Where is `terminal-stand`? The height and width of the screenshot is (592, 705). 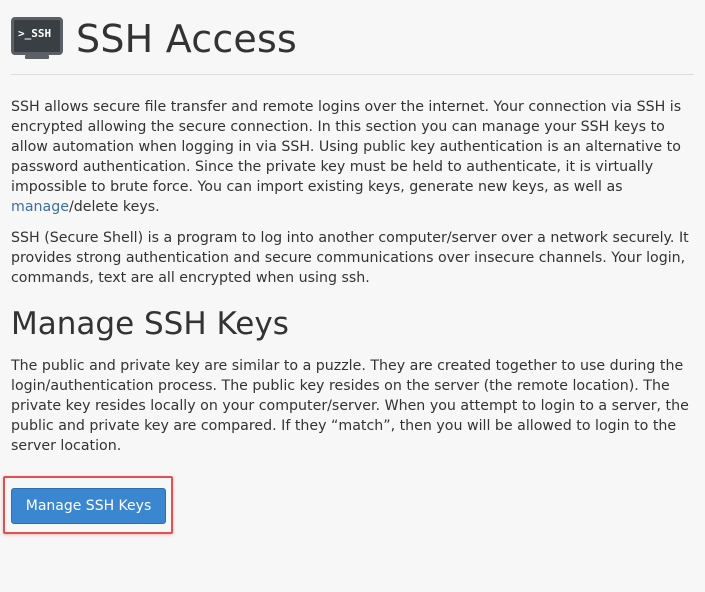 terminal-stand is located at coordinates (37, 57).